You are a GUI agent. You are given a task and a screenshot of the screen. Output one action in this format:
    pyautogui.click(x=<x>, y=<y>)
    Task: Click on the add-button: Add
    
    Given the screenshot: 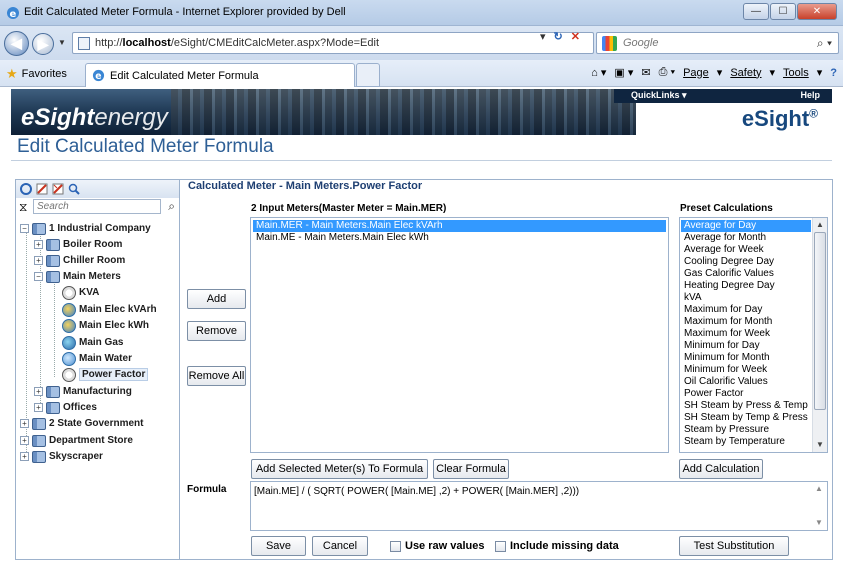 What is the action you would take?
    pyautogui.click(x=216, y=299)
    